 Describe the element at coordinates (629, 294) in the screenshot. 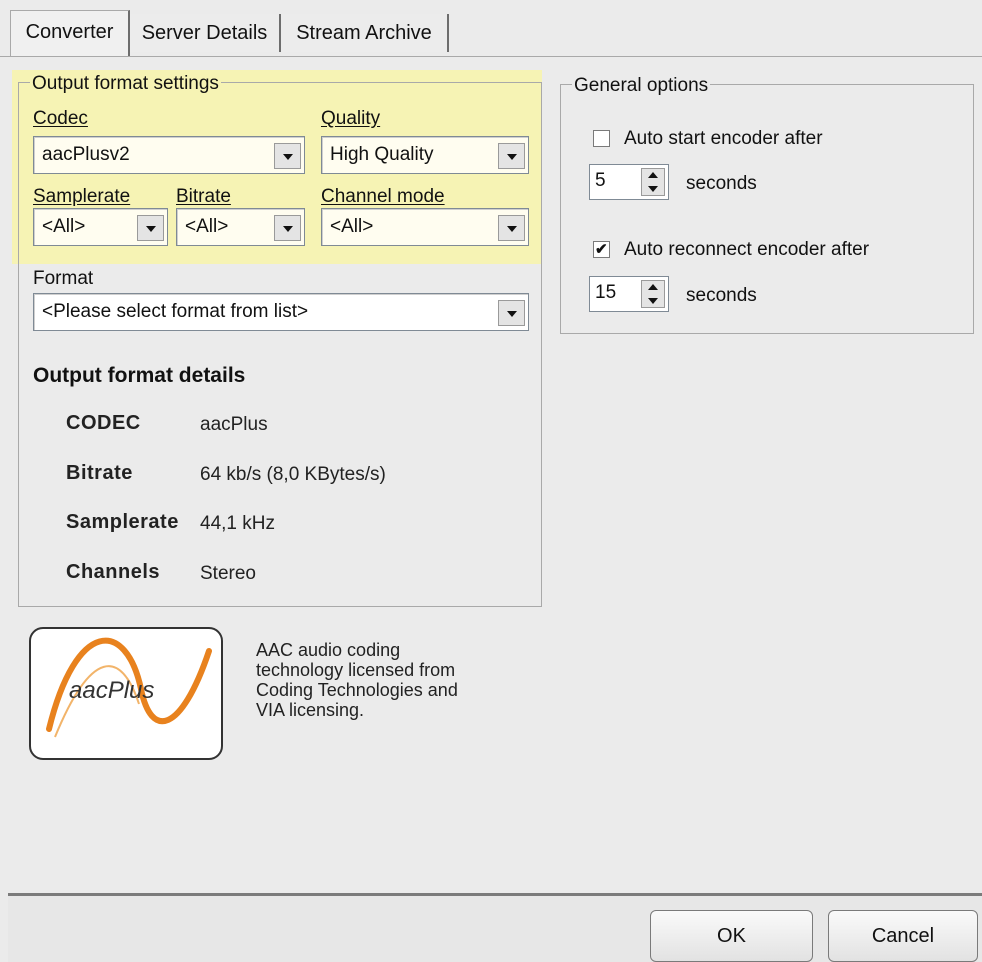

I see `auto-reconnect-seconds-spinner: 15` at that location.